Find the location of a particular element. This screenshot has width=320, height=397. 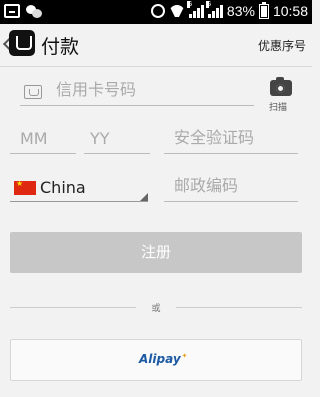

status-bar: G G 83% 10:58 is located at coordinates (156, 12).